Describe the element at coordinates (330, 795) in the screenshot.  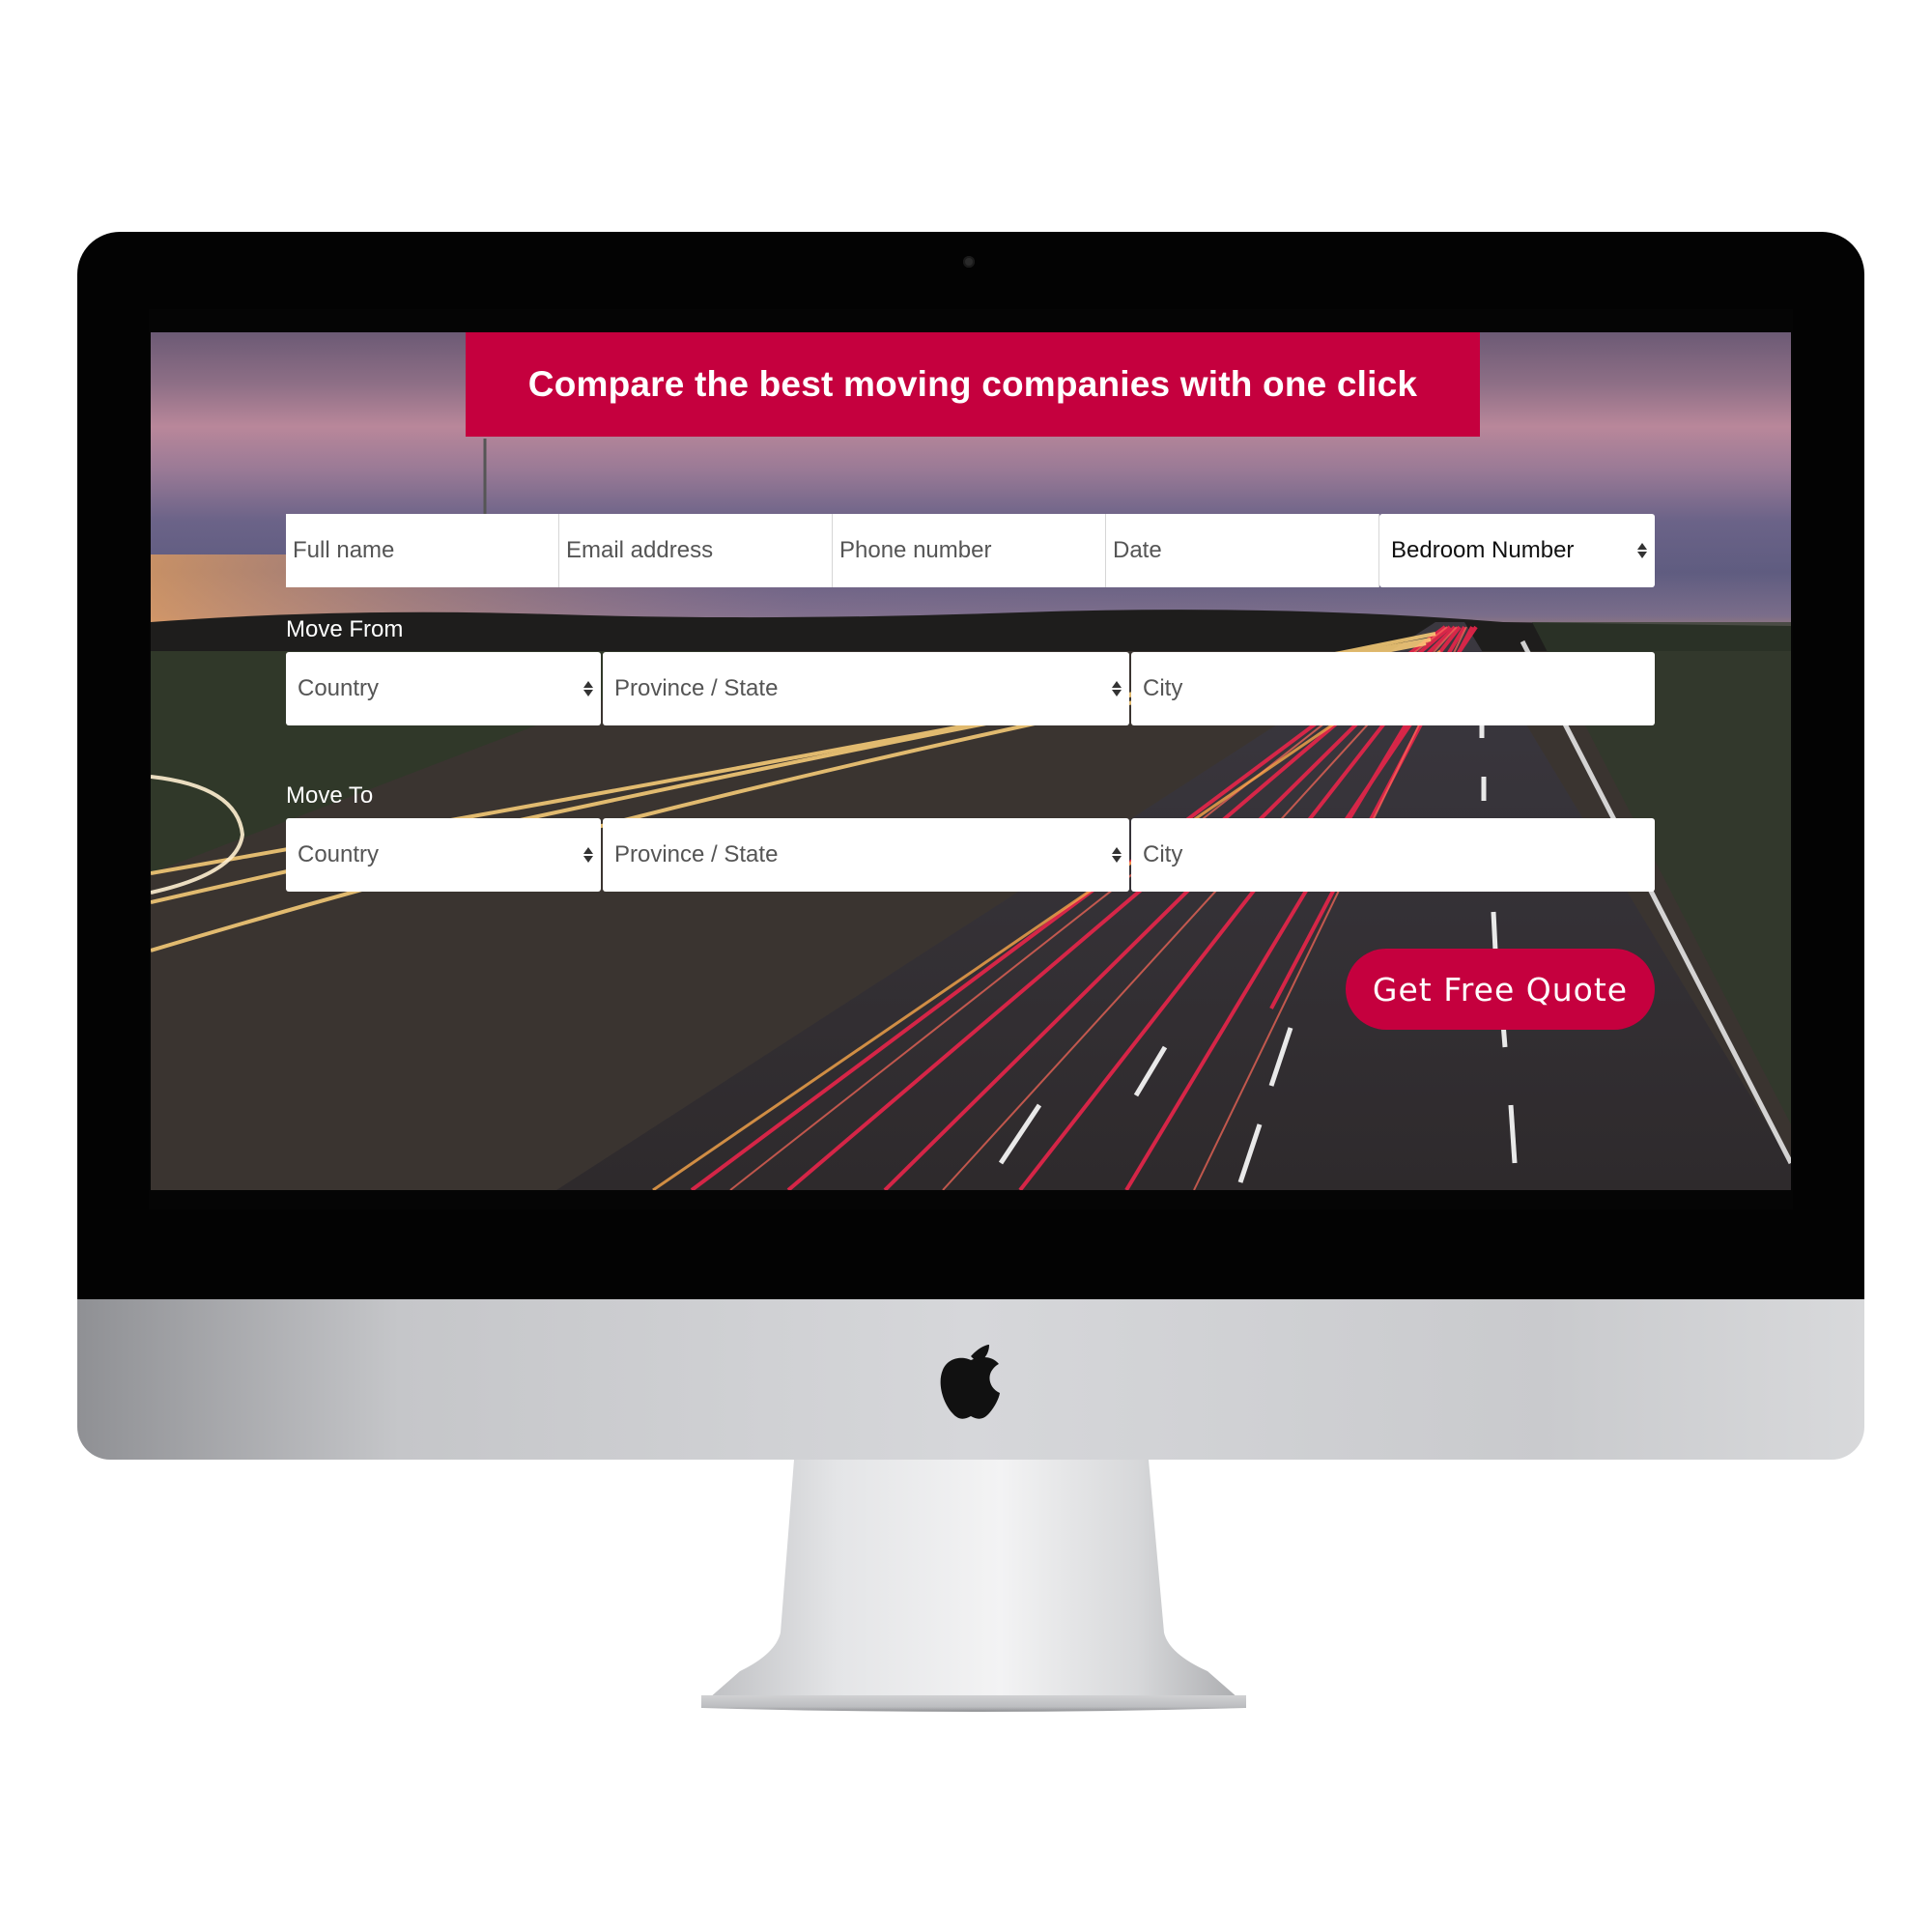
I see `move-to-label: Move To` at that location.